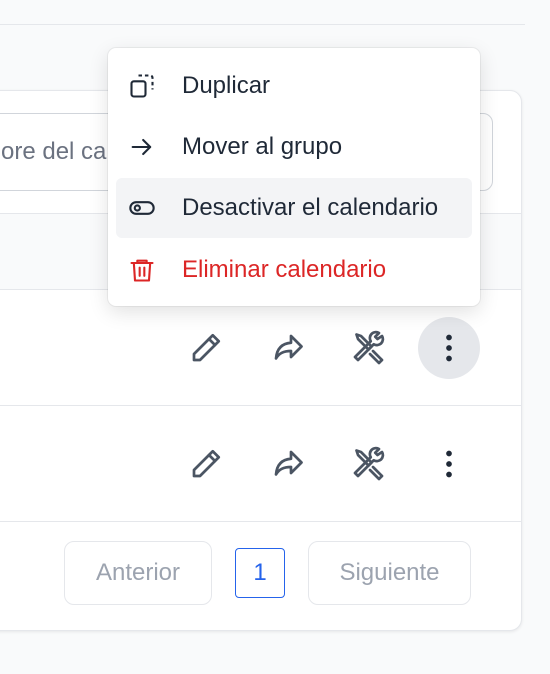  I want to click on duplicate-icon, so click(142, 86).